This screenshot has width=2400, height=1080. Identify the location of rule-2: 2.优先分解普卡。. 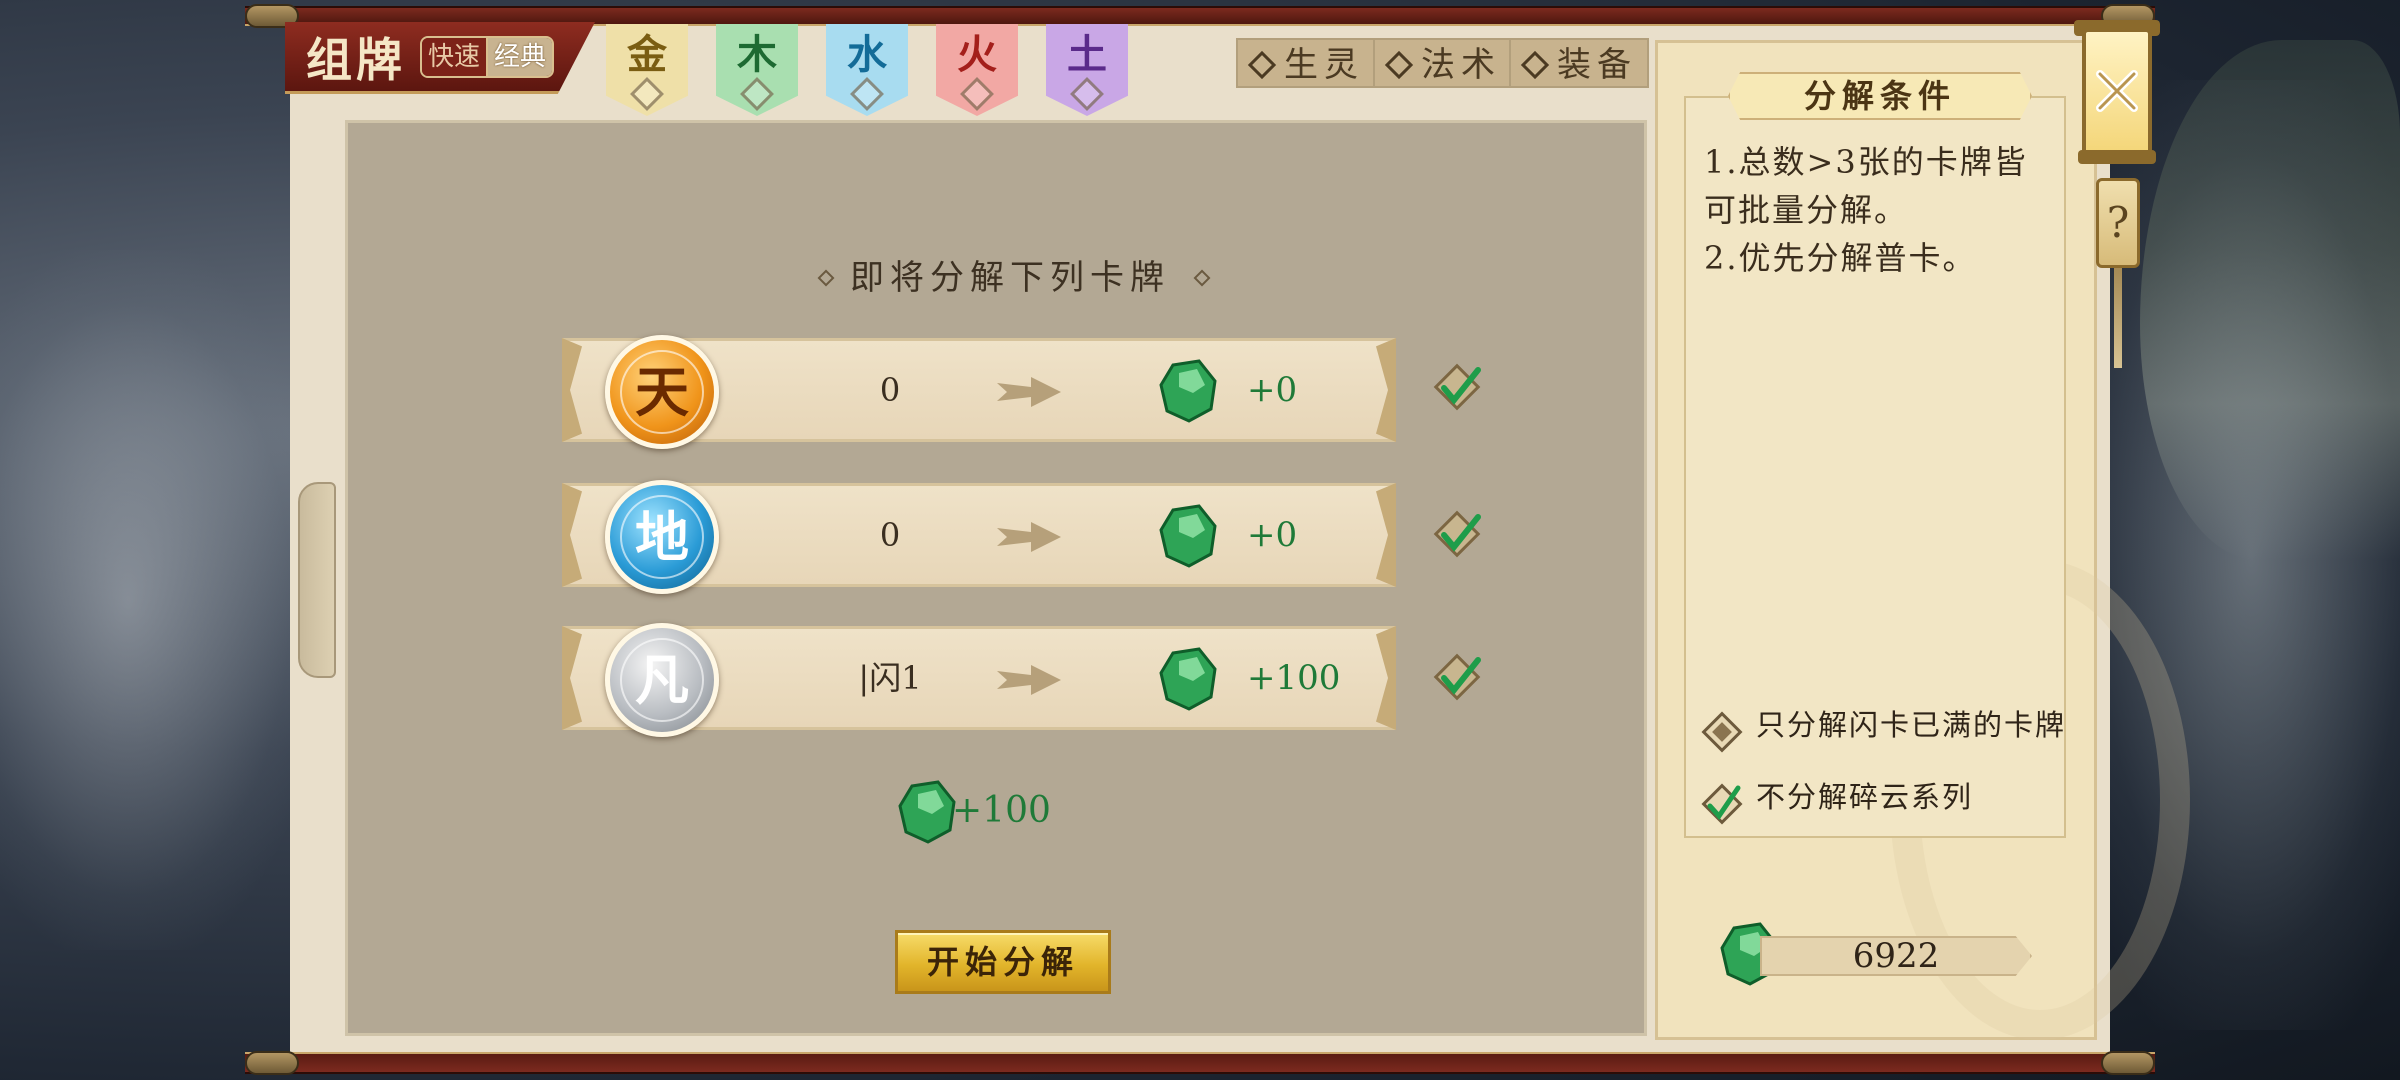
(1840, 258).